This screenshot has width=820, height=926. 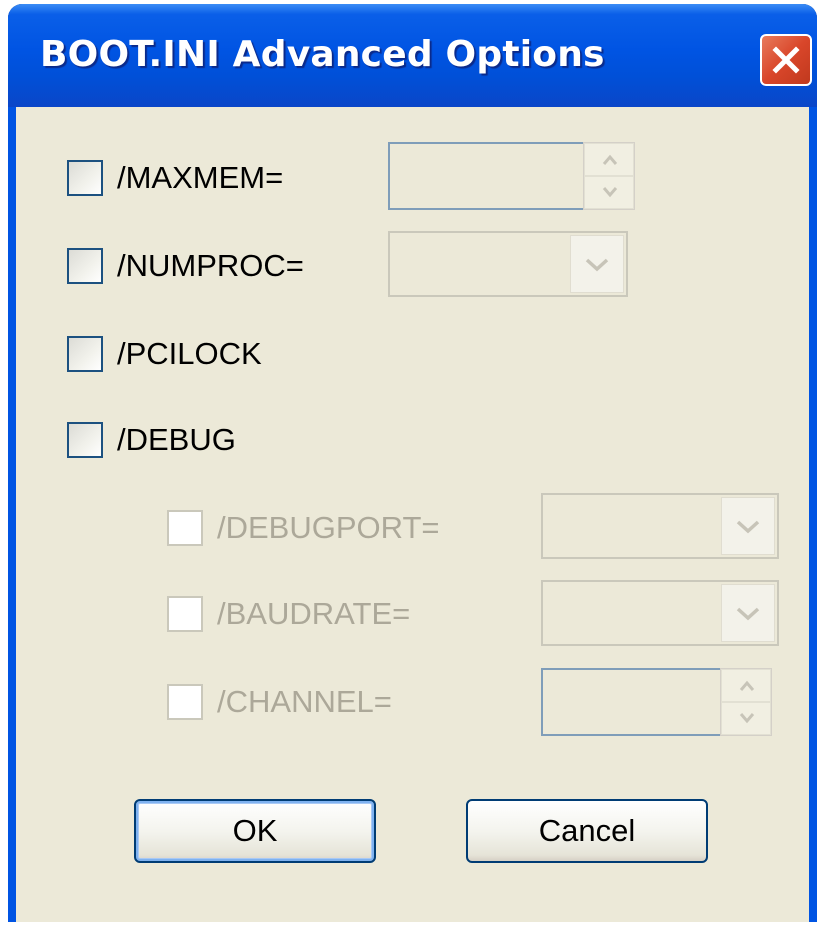 I want to click on cancel-button: Cancel, so click(x=587, y=831).